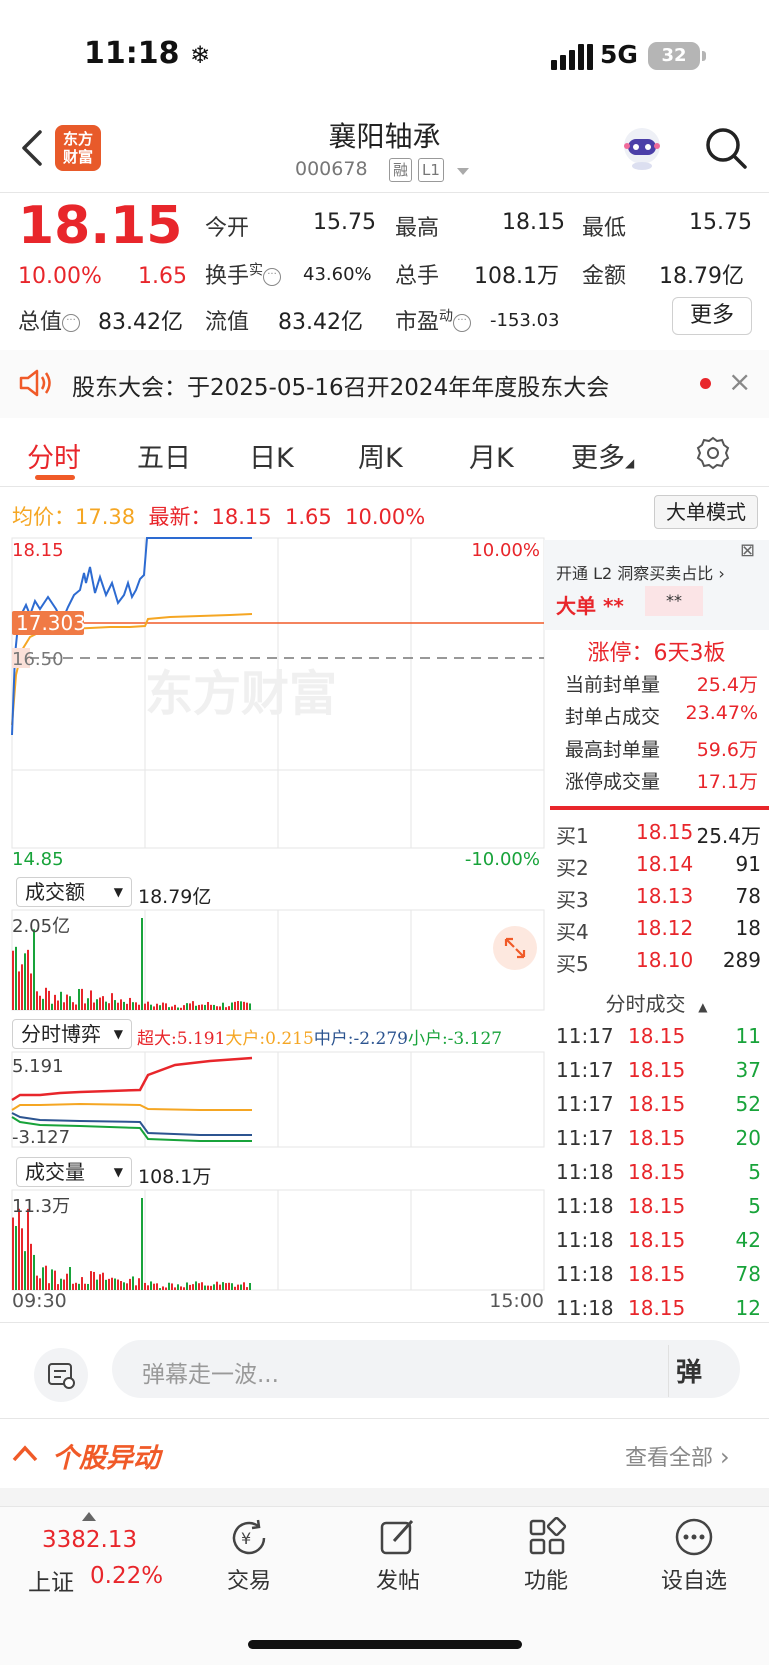 The height and width of the screenshot is (1665, 769). I want to click on volume-total: 108.1万, so click(175, 1177).